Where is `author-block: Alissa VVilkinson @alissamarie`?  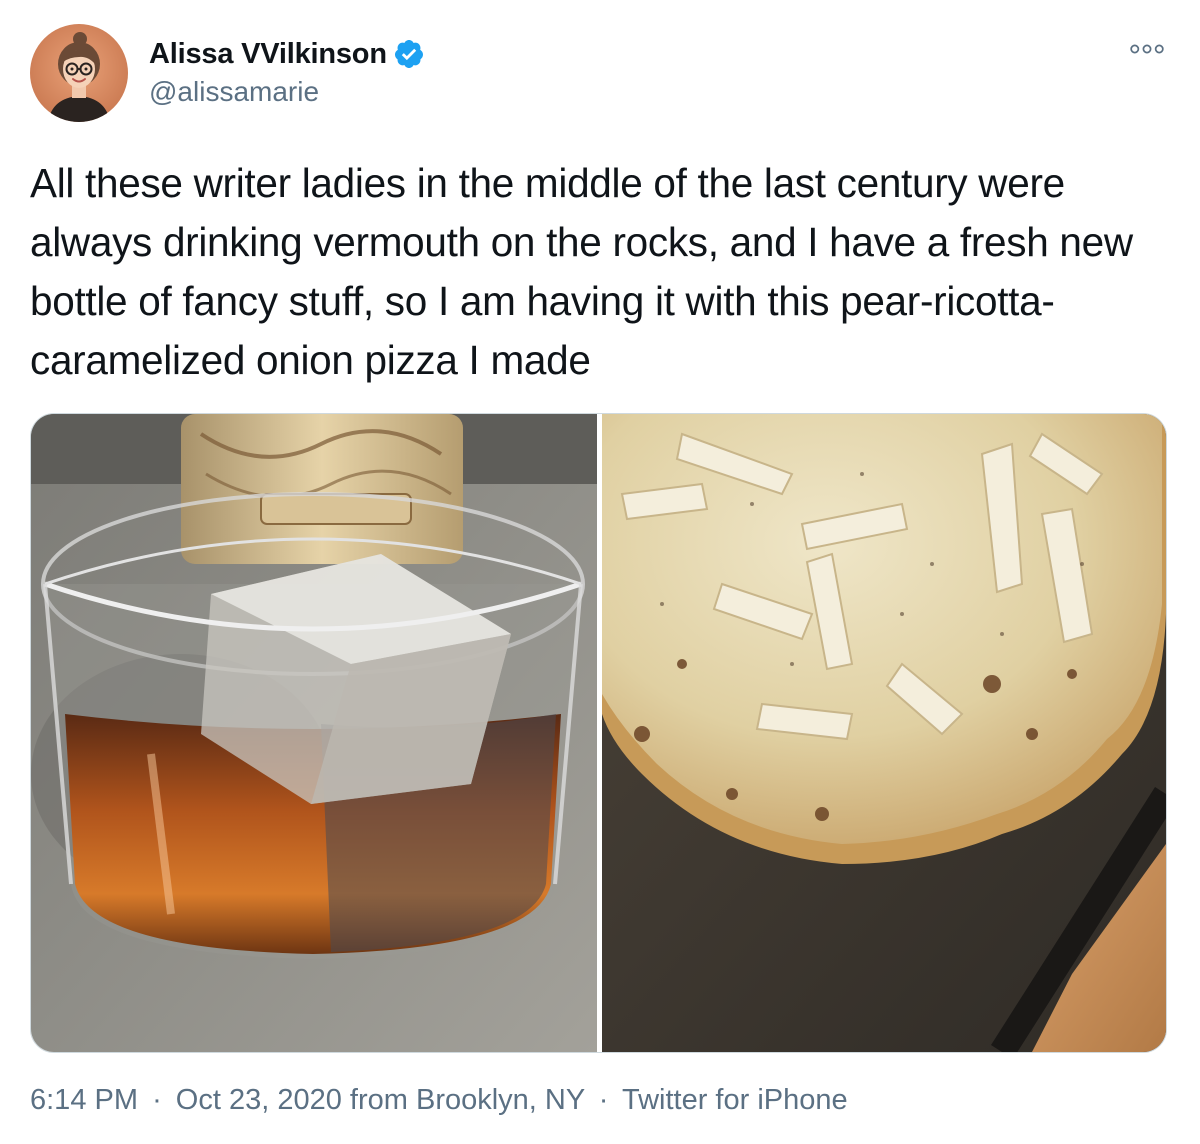 author-block: Alissa VVilkinson @alissamarie is located at coordinates (287, 72).